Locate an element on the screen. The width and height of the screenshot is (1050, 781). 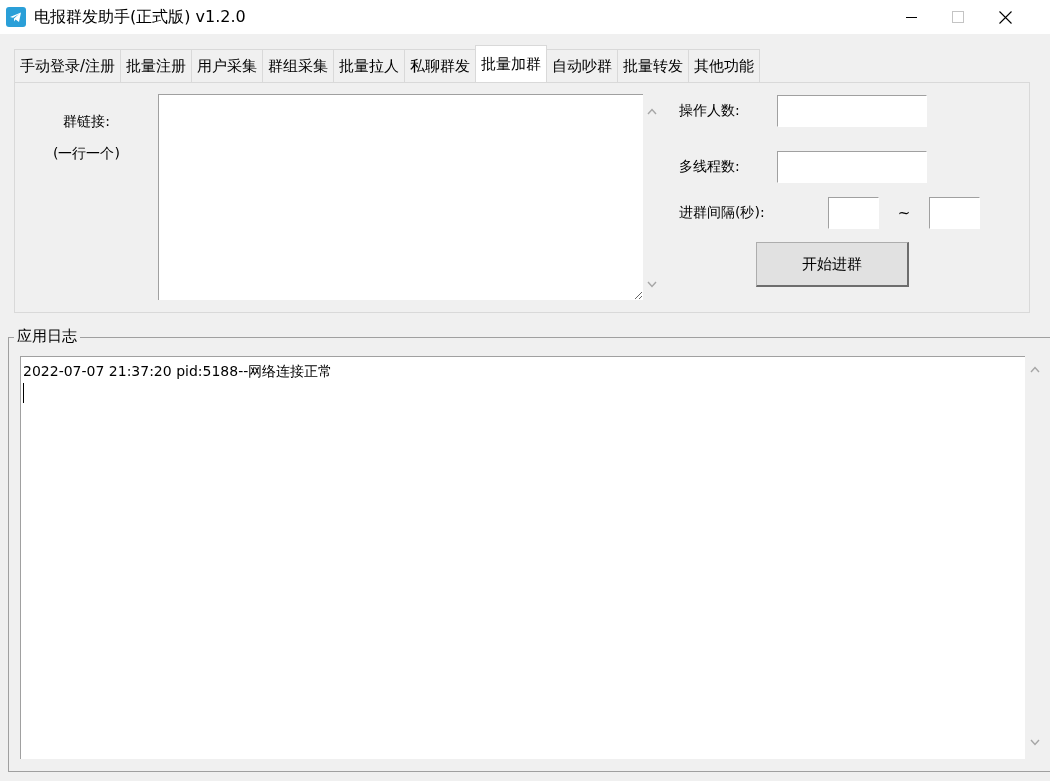
field-label: 操作人数: is located at coordinates (710, 111).